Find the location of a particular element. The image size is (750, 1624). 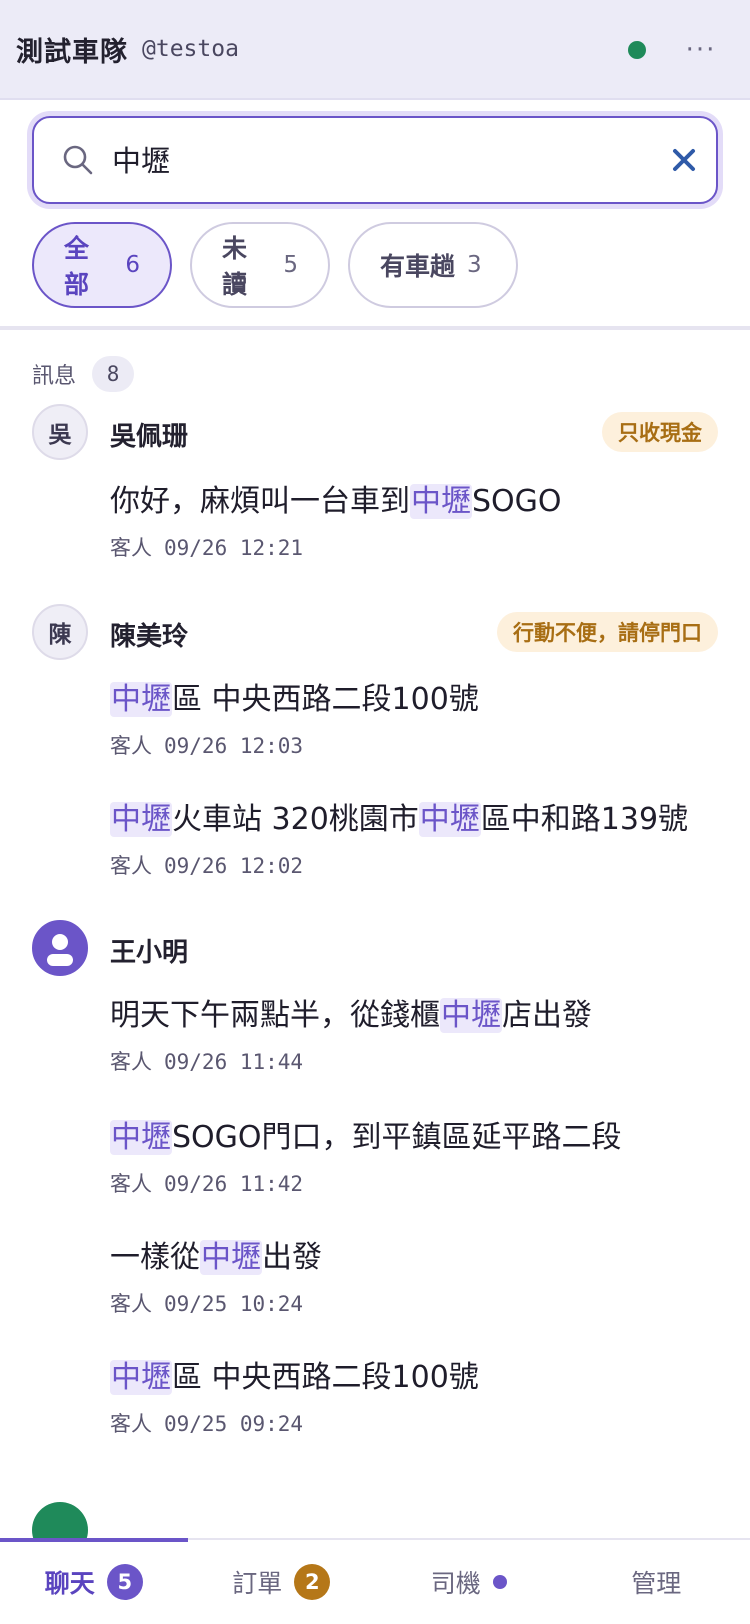

message-time: 09/25 09:24 is located at coordinates (234, 1424).